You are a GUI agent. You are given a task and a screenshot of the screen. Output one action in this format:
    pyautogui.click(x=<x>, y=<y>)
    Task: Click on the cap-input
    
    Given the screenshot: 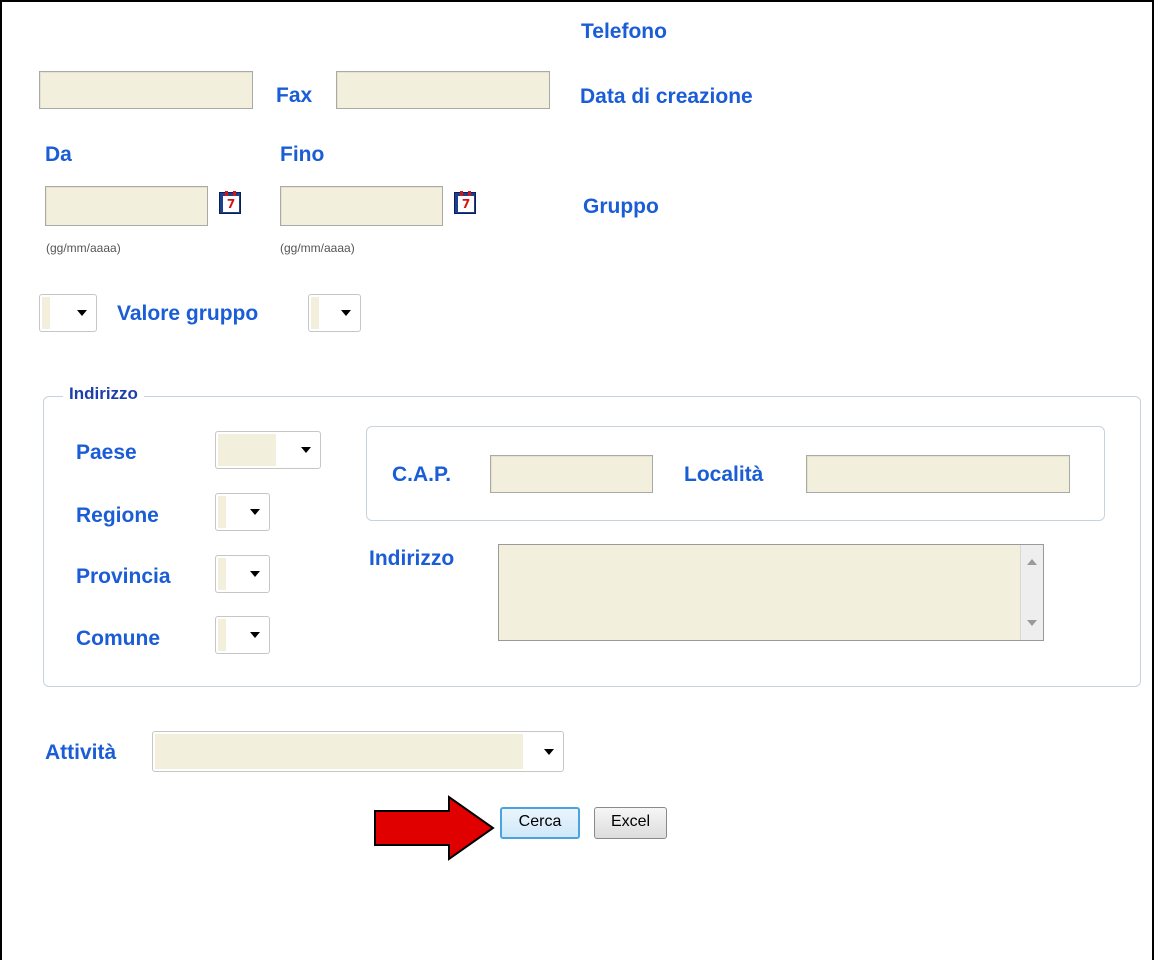 What is the action you would take?
    pyautogui.click(x=571, y=474)
    